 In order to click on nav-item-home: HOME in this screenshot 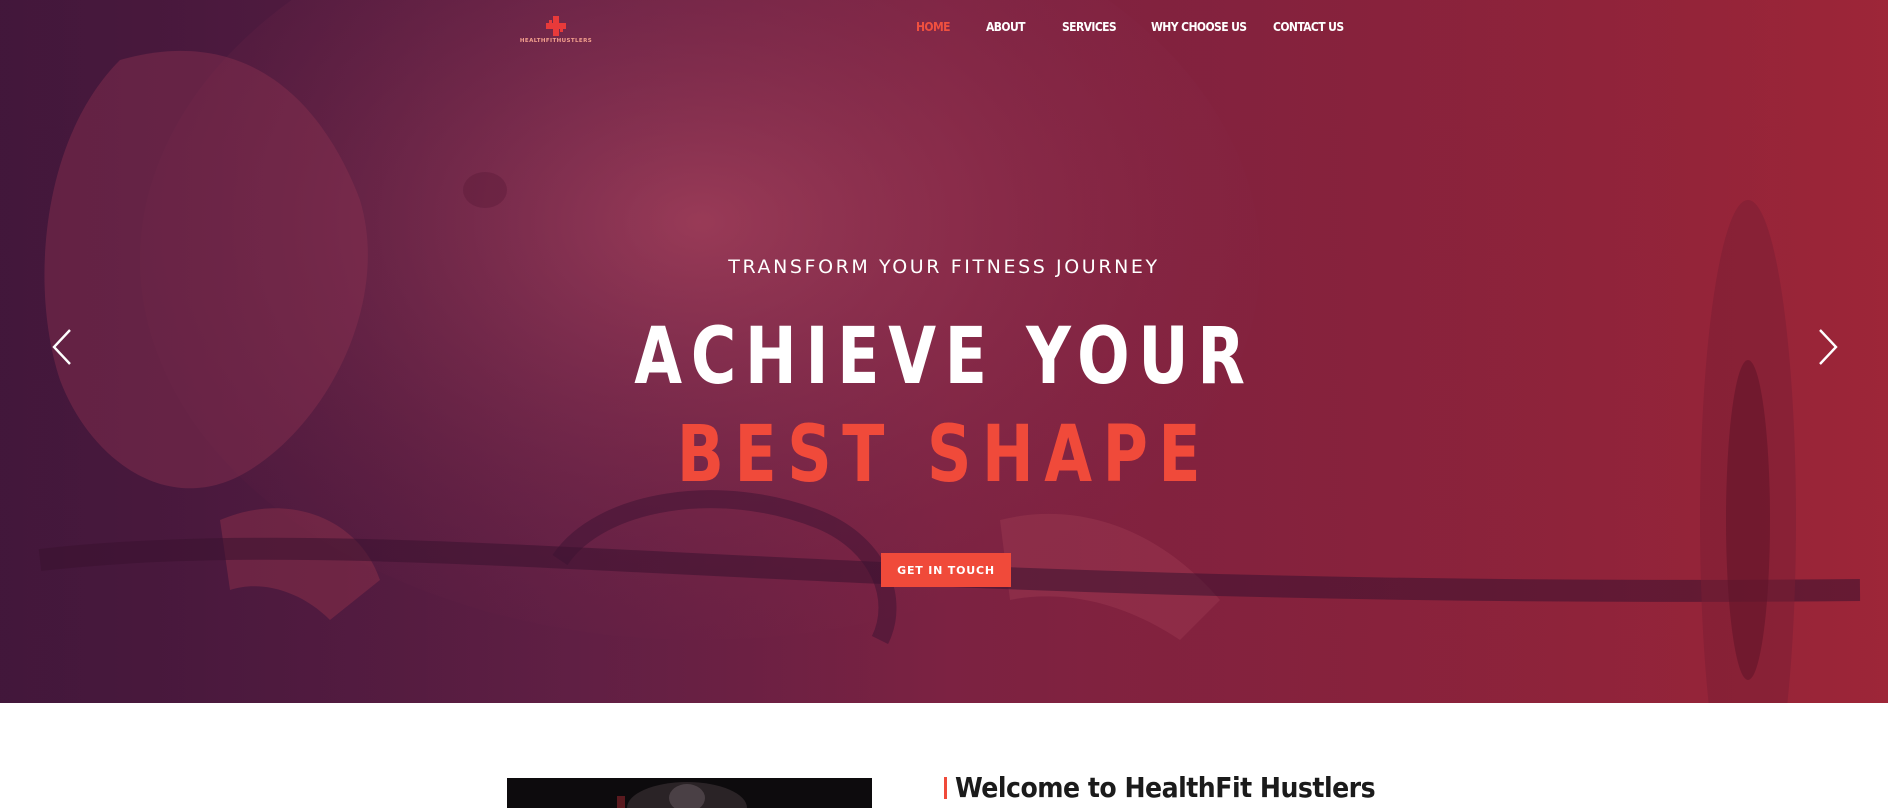, I will do `click(933, 27)`.